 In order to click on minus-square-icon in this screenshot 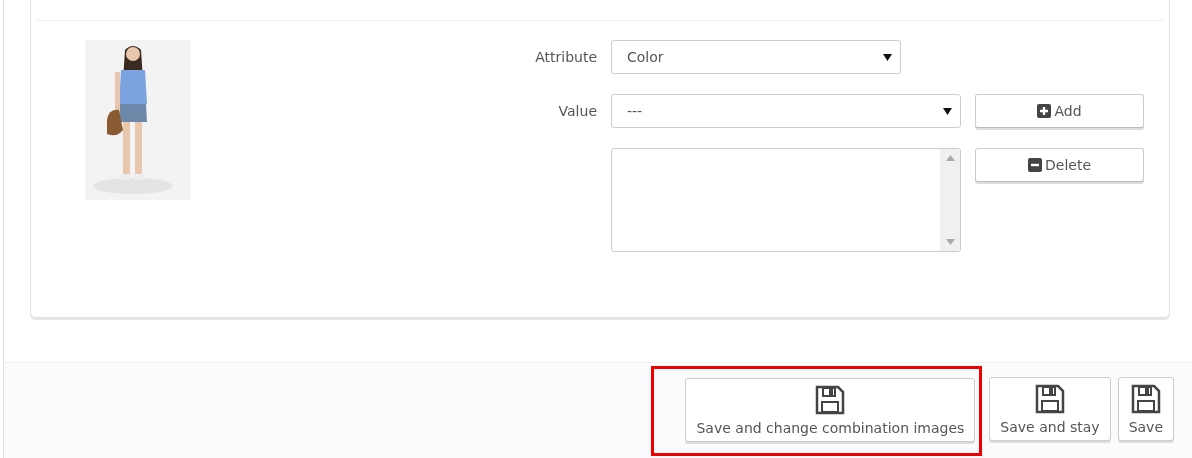, I will do `click(1035, 165)`.